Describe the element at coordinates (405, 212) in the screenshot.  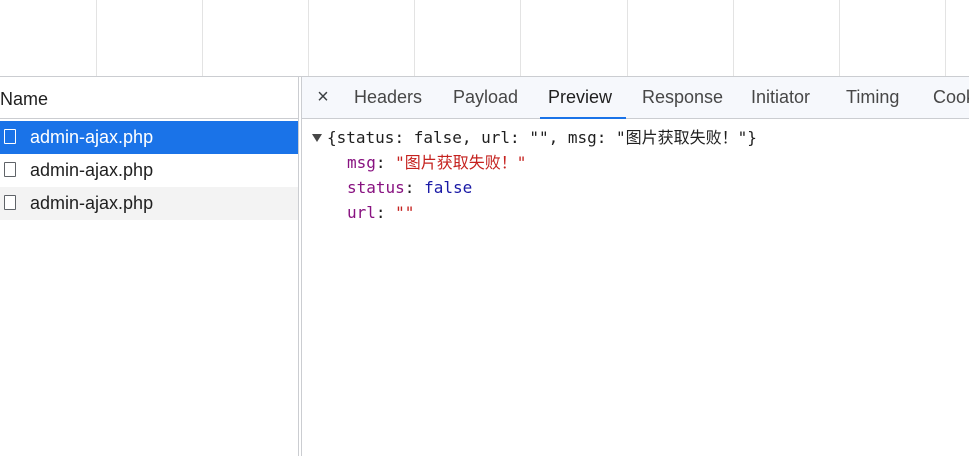
I see `json-string-value: ""` at that location.